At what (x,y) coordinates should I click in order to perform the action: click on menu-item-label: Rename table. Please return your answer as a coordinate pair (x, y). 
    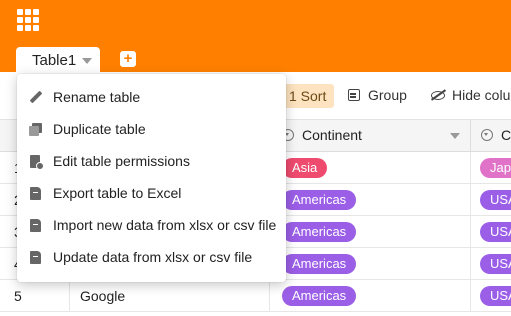
    Looking at the image, I should click on (97, 97).